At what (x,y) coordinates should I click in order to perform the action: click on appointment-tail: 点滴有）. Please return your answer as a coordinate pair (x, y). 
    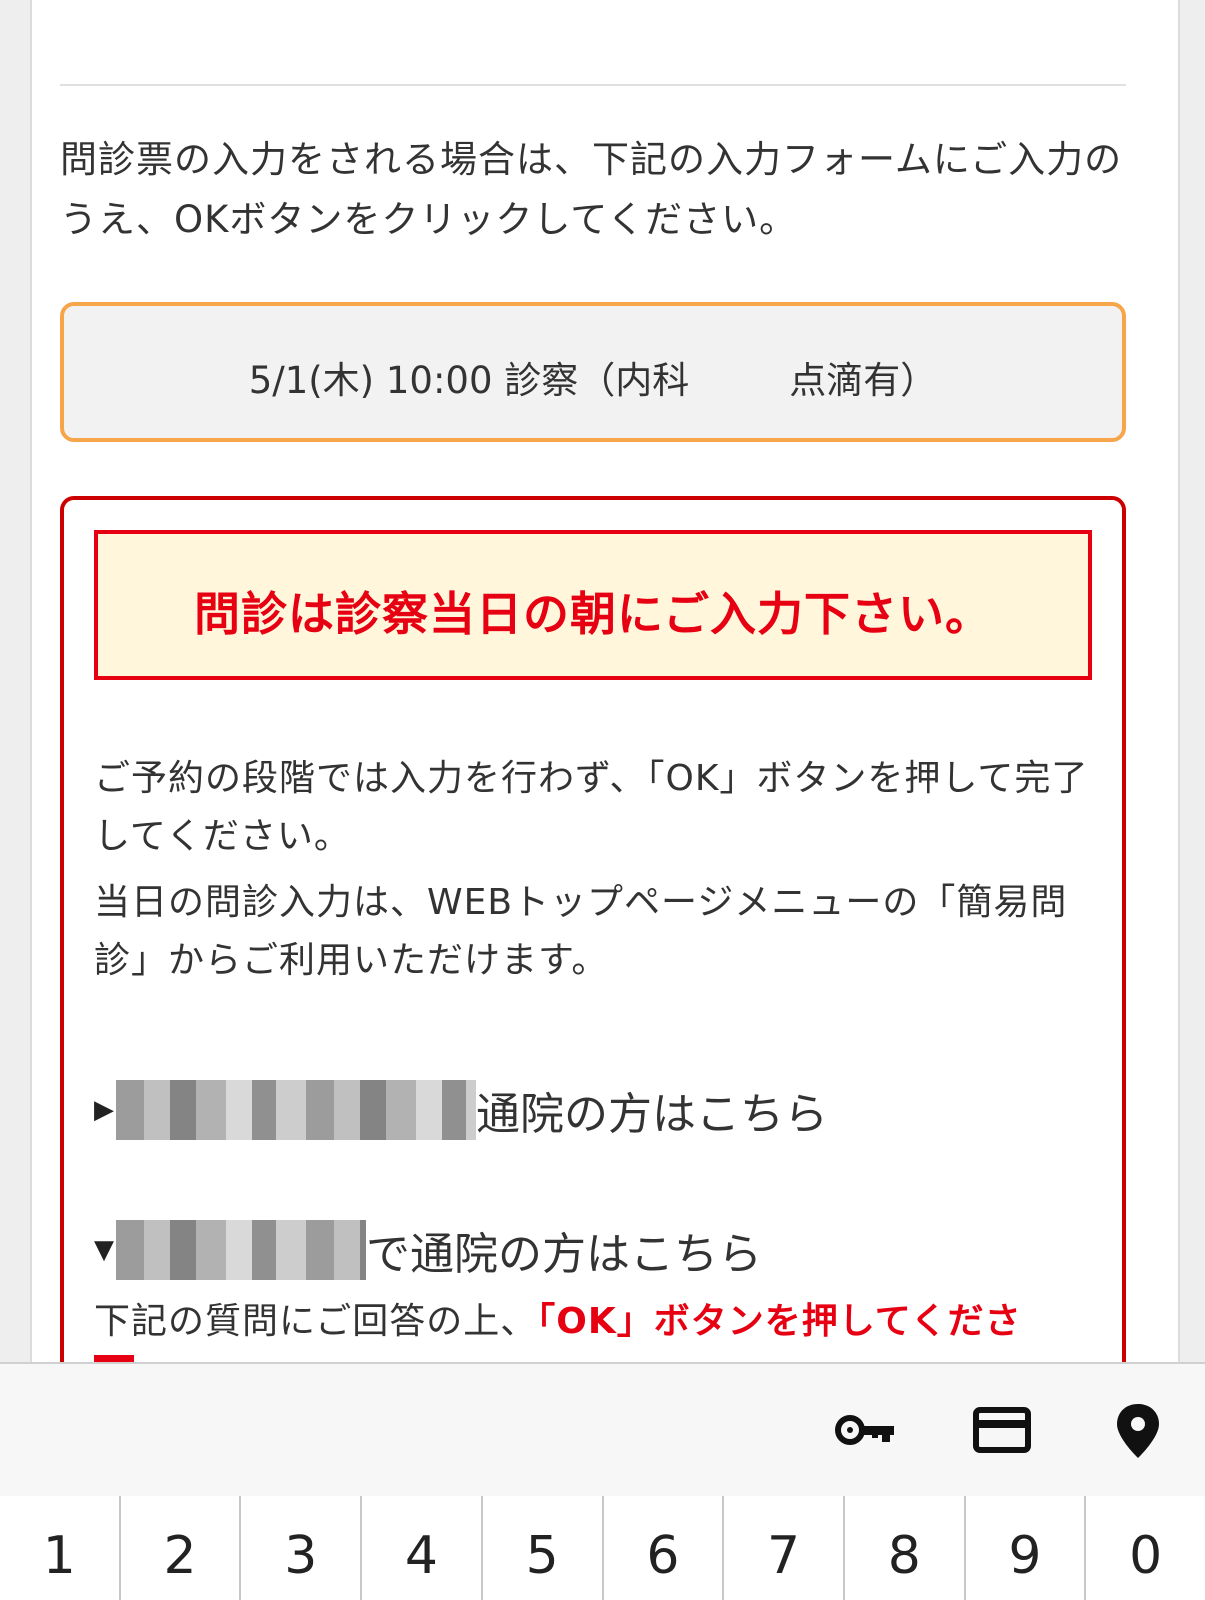
    Looking at the image, I should click on (863, 380).